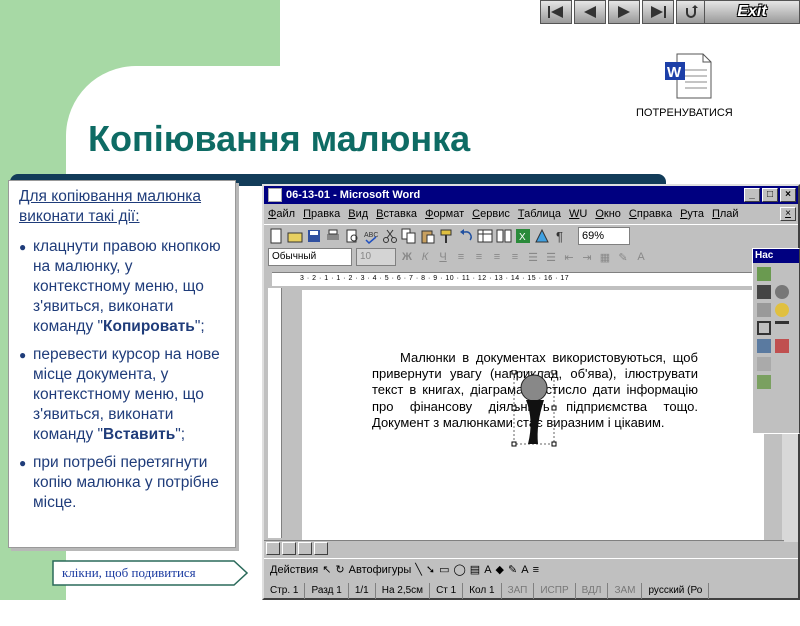 The image size is (800, 626). What do you see at coordinates (428, 236) in the screenshot?
I see `paste-icon` at bounding box center [428, 236].